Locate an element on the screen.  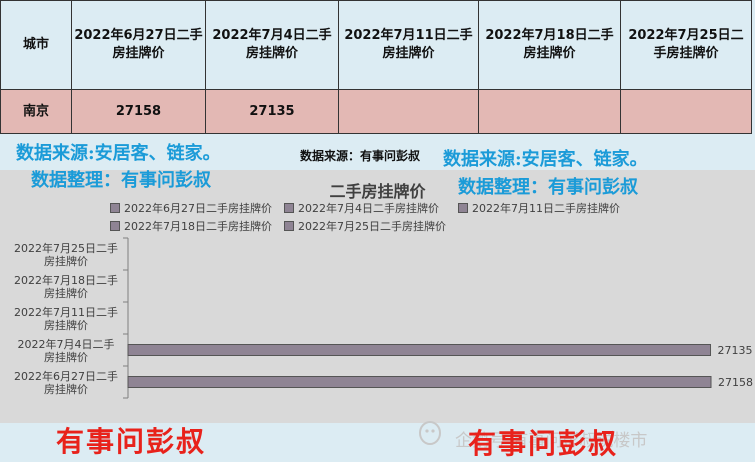
y-tick-label: 2022年6月27日二手房挂牌价 is located at coordinates (66, 382).